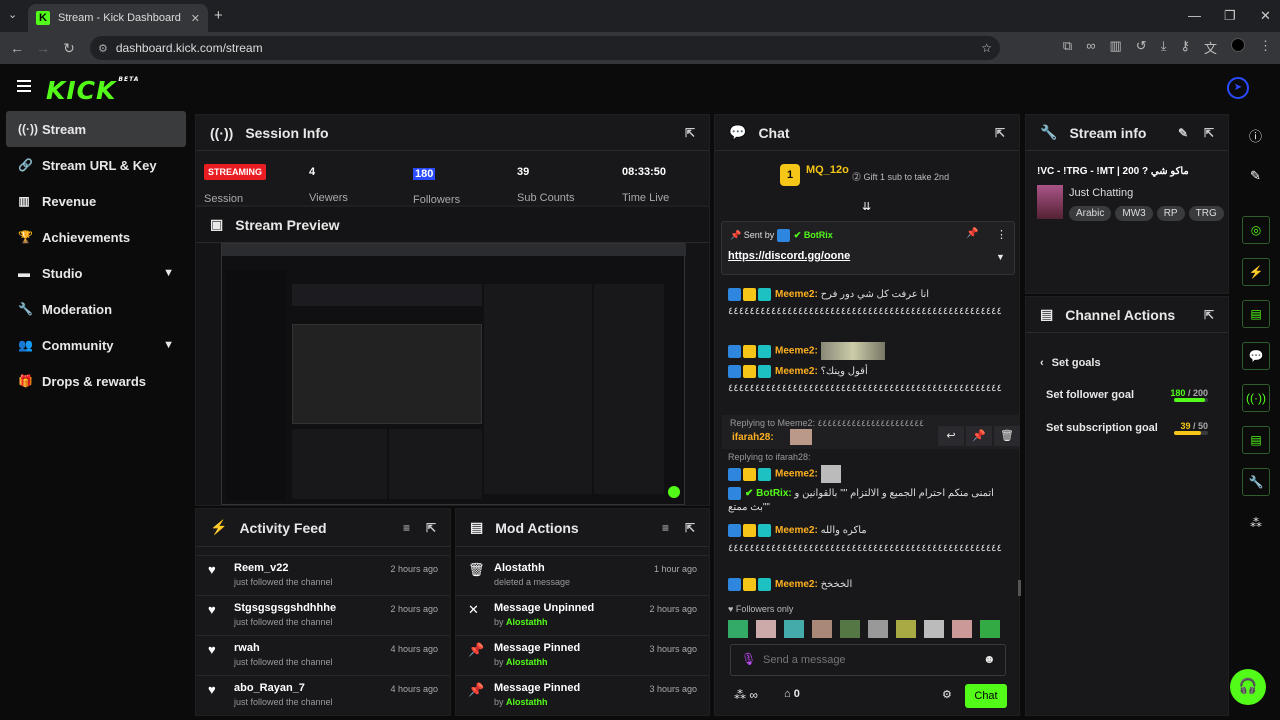  I want to click on info-icon: ⓘ, so click(1255, 135).